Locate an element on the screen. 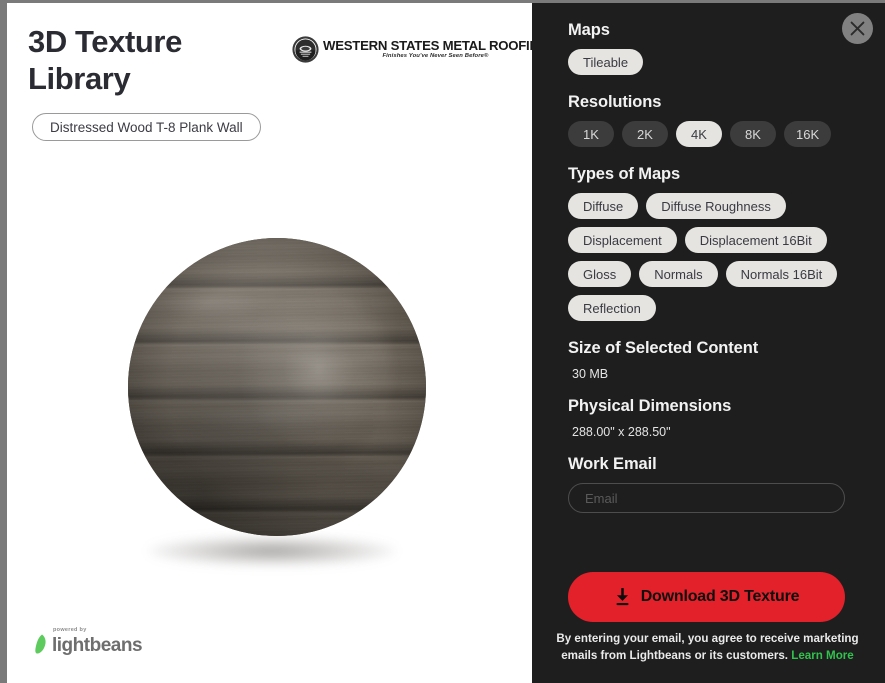 This screenshot has width=885, height=683. learn-more-link: Learn More is located at coordinates (822, 655).